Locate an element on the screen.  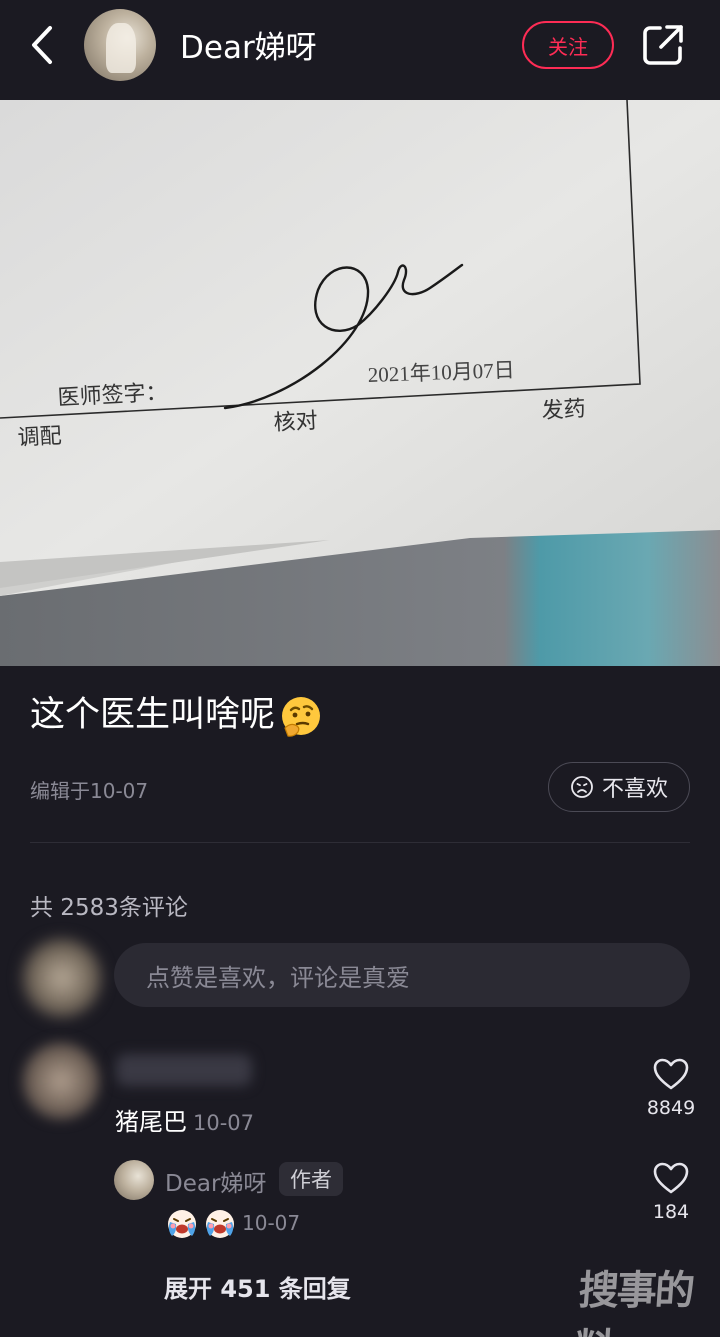
share-icon is located at coordinates (663, 45).